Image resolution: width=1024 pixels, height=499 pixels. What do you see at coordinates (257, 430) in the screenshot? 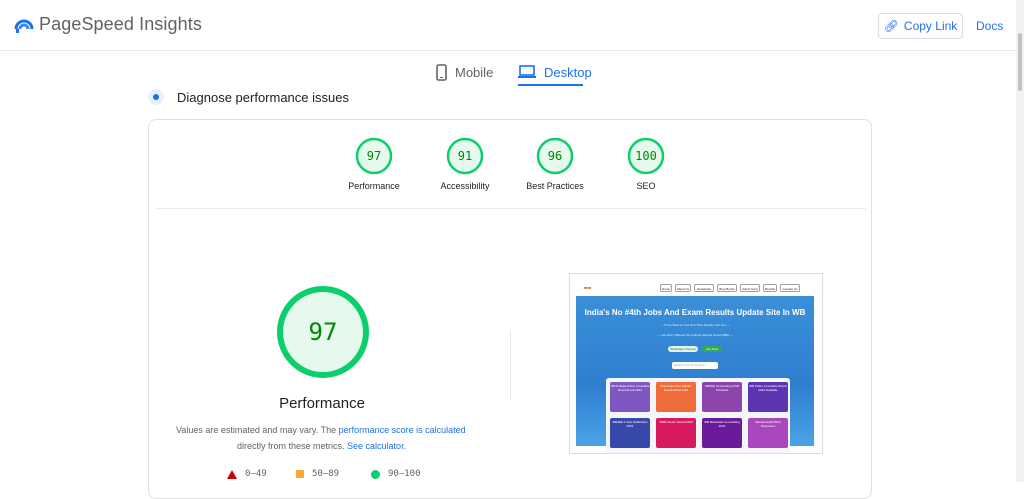
I see `note-prefix: Values are estimated and may vary. The` at bounding box center [257, 430].